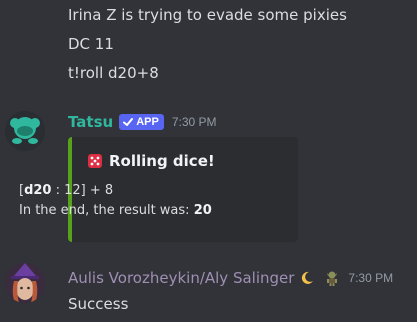 This screenshot has width=417, height=322. What do you see at coordinates (370, 278) in the screenshot?
I see `aulis-timestamp: 7:30 PM` at bounding box center [370, 278].